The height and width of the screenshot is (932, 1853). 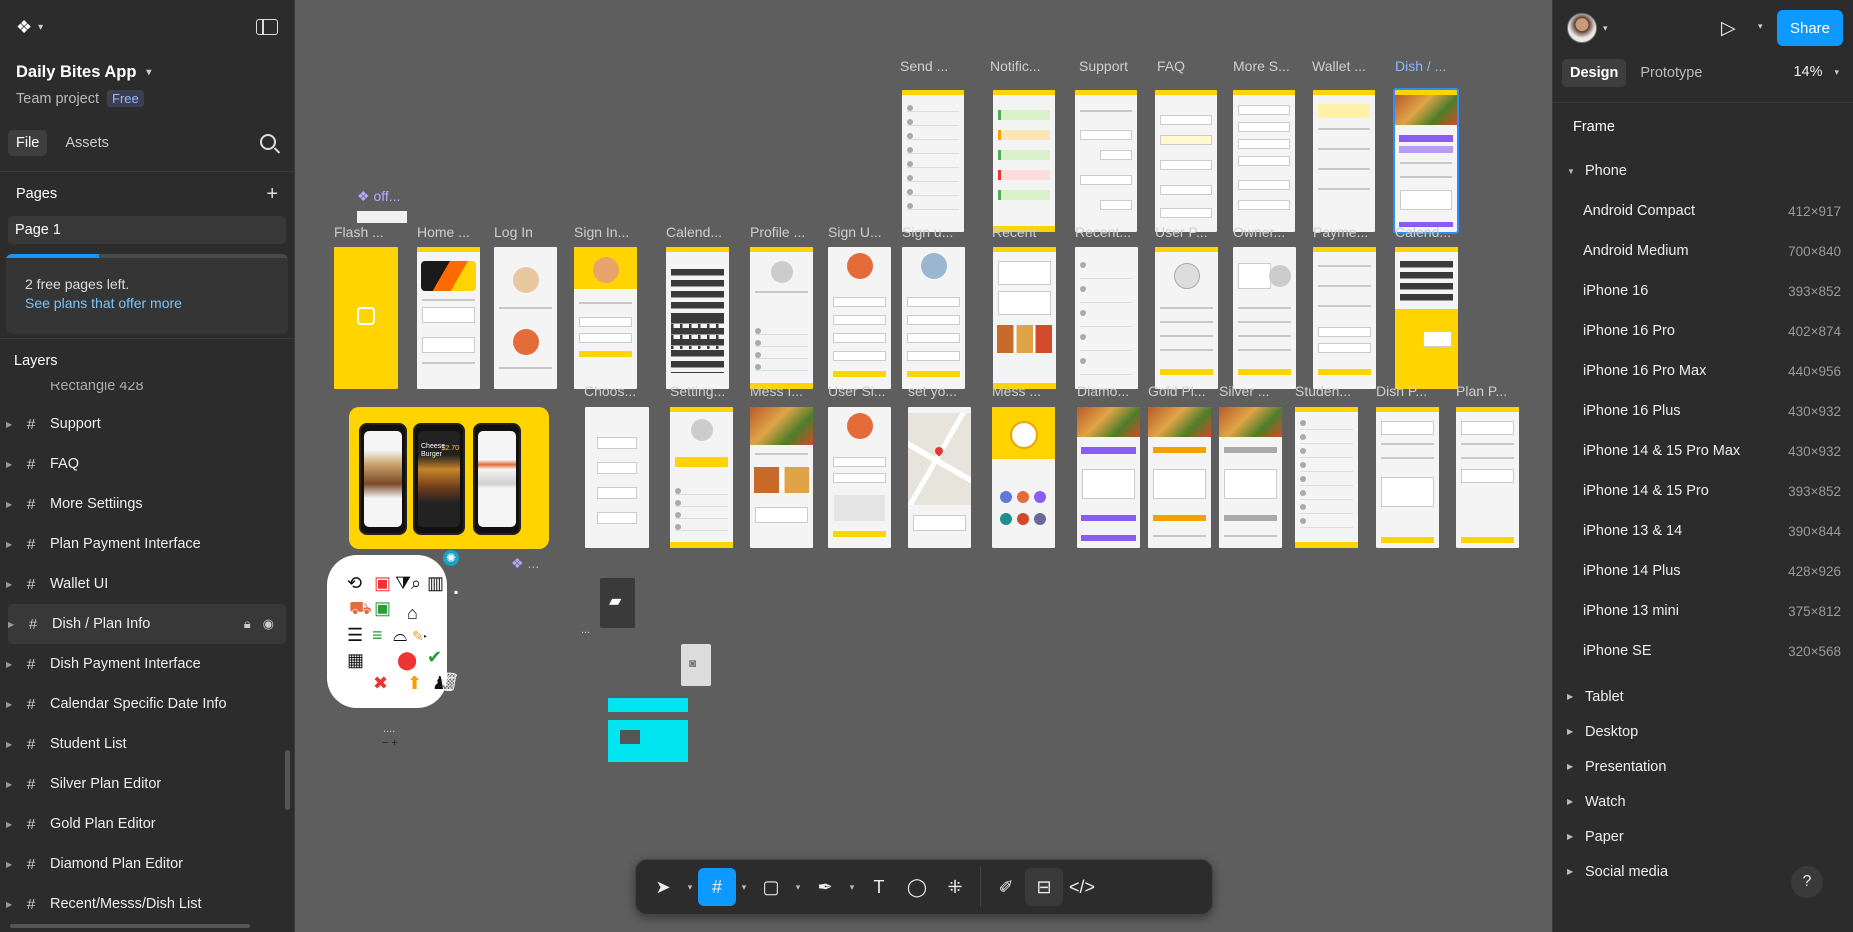 I want to click on showcase-image: Cheese Burger $2.70, so click(x=449, y=478).